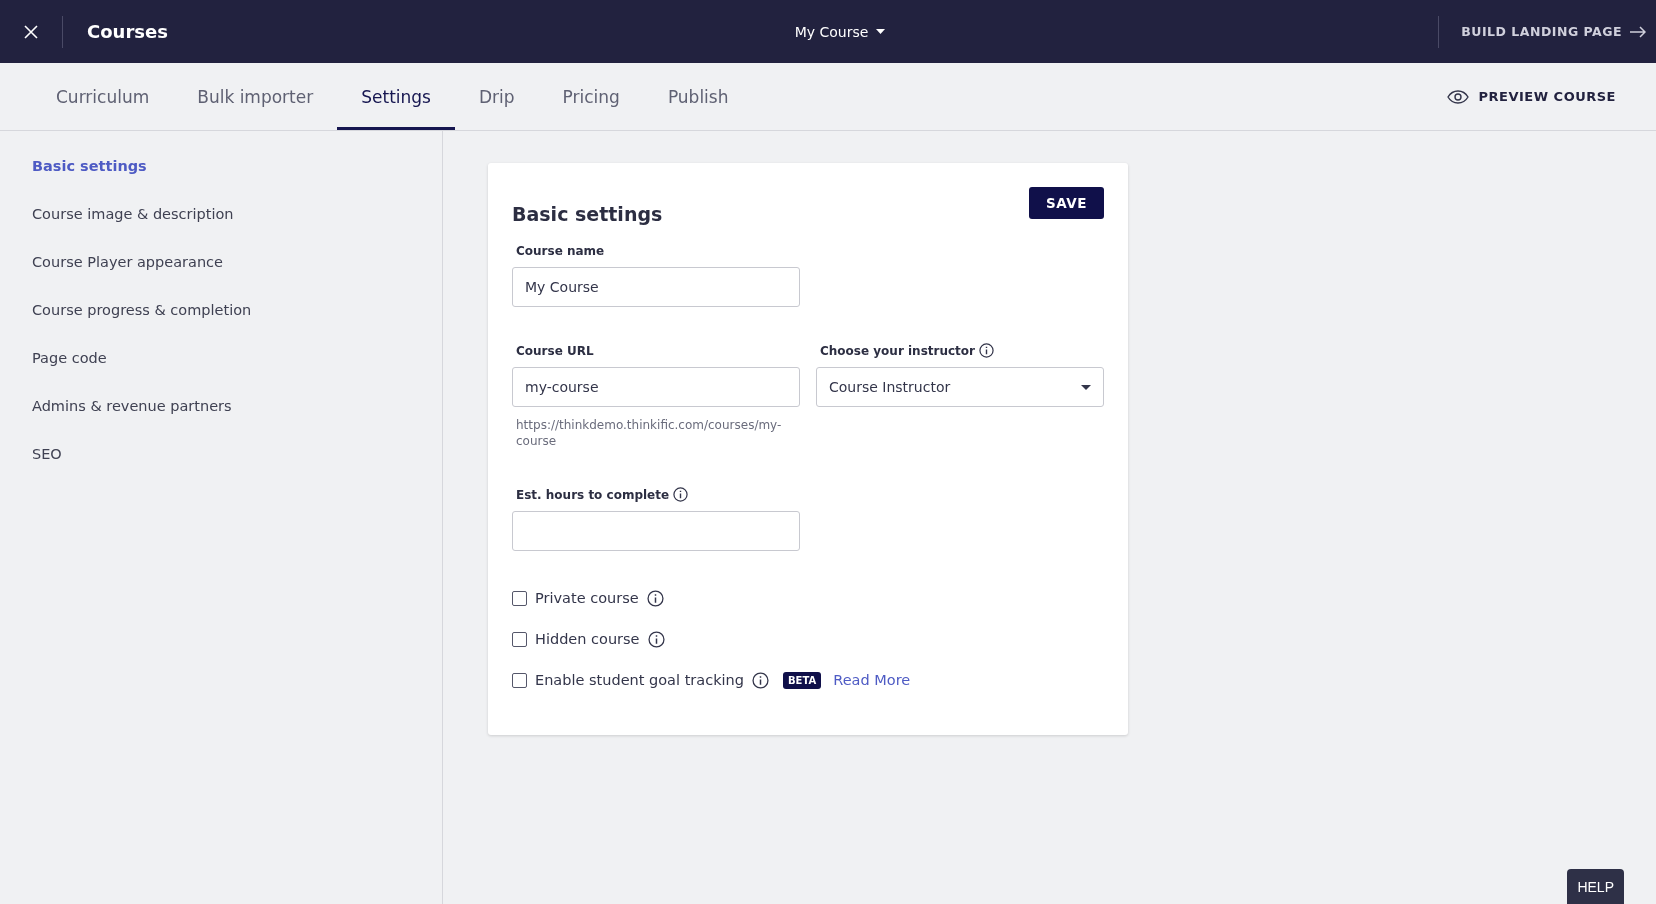 This screenshot has width=1656, height=904. I want to click on checkbox-label: Hidden course, so click(587, 639).